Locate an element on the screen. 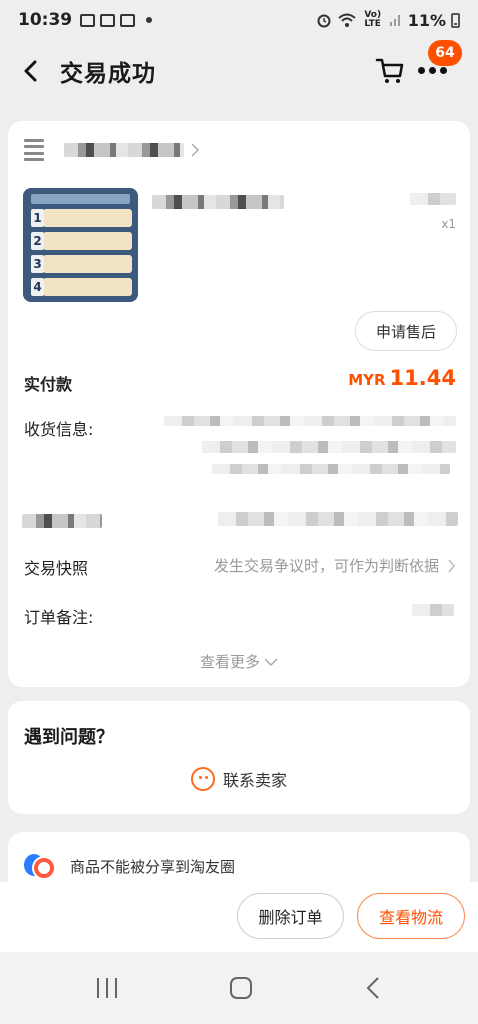 Image resolution: width=478 pixels, height=1024 pixels. contact-seller-button: 联系卖家 is located at coordinates (239, 779).